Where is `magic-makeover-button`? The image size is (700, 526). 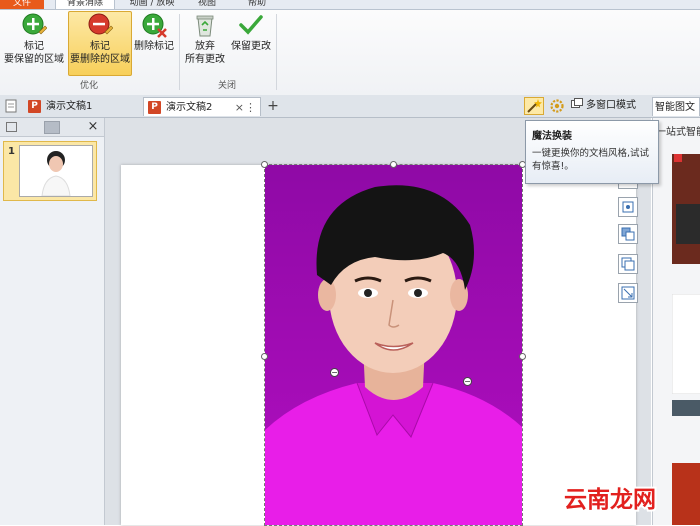 magic-makeover-button is located at coordinates (534, 106).